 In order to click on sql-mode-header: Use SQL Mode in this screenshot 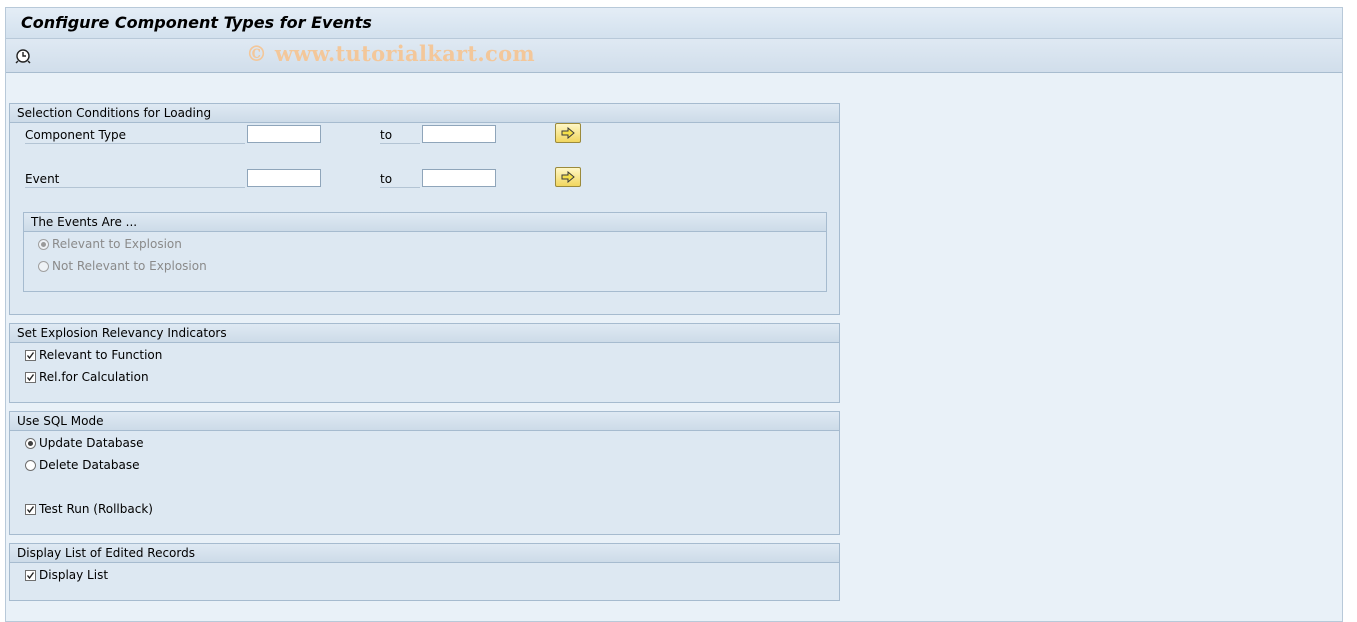, I will do `click(424, 421)`.